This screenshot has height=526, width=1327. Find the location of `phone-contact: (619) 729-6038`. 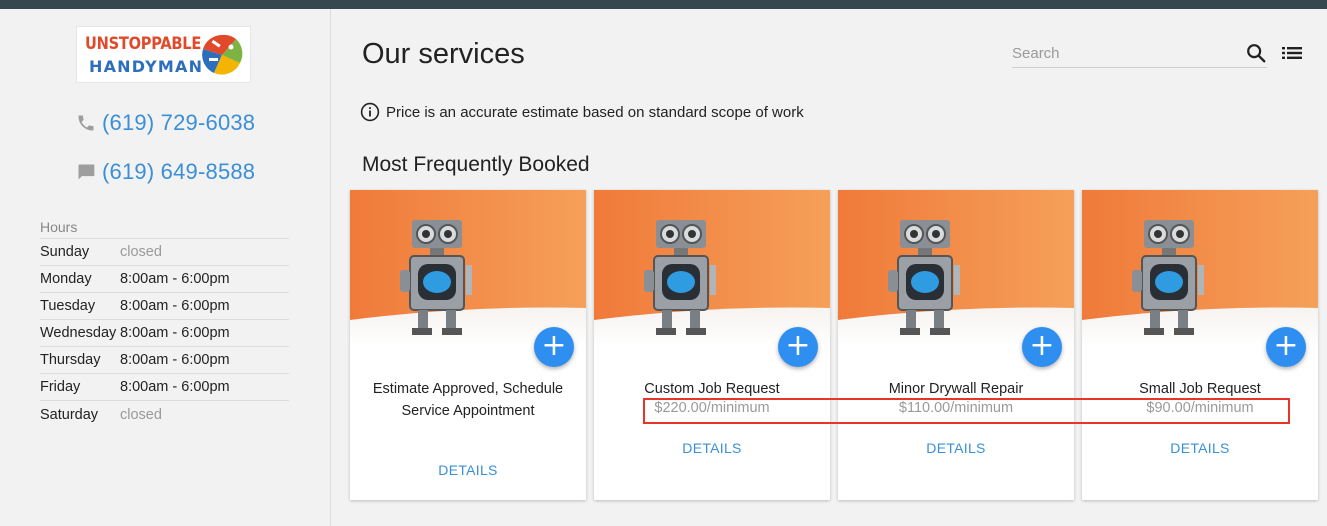

phone-contact: (619) 729-6038 is located at coordinates (164, 123).